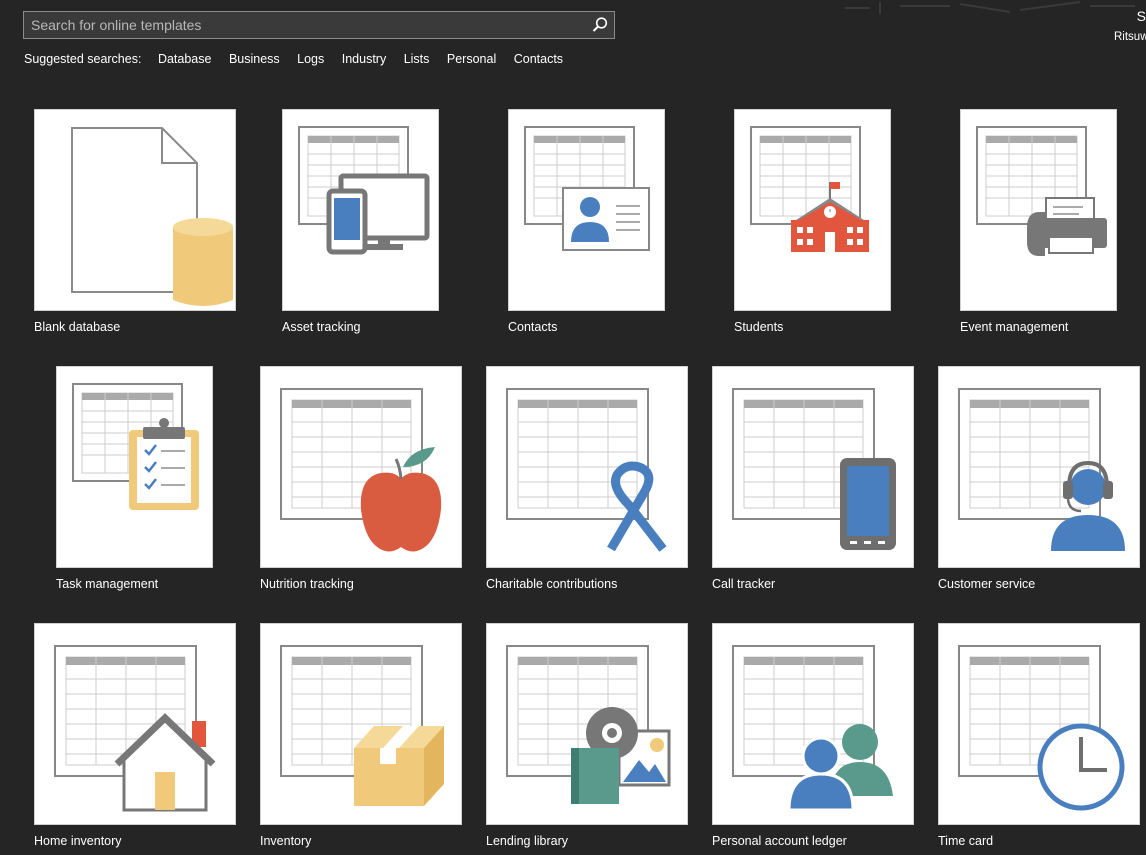 This screenshot has width=1146, height=855. What do you see at coordinates (779, 841) in the screenshot?
I see `template-label-personal-account-ledger: Personal account ledger` at bounding box center [779, 841].